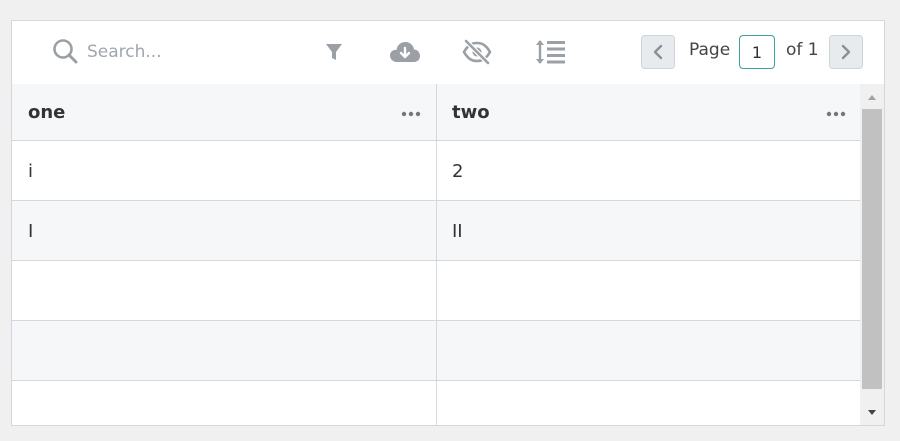 The height and width of the screenshot is (441, 900). I want to click on hide-columns-icon, so click(477, 52).